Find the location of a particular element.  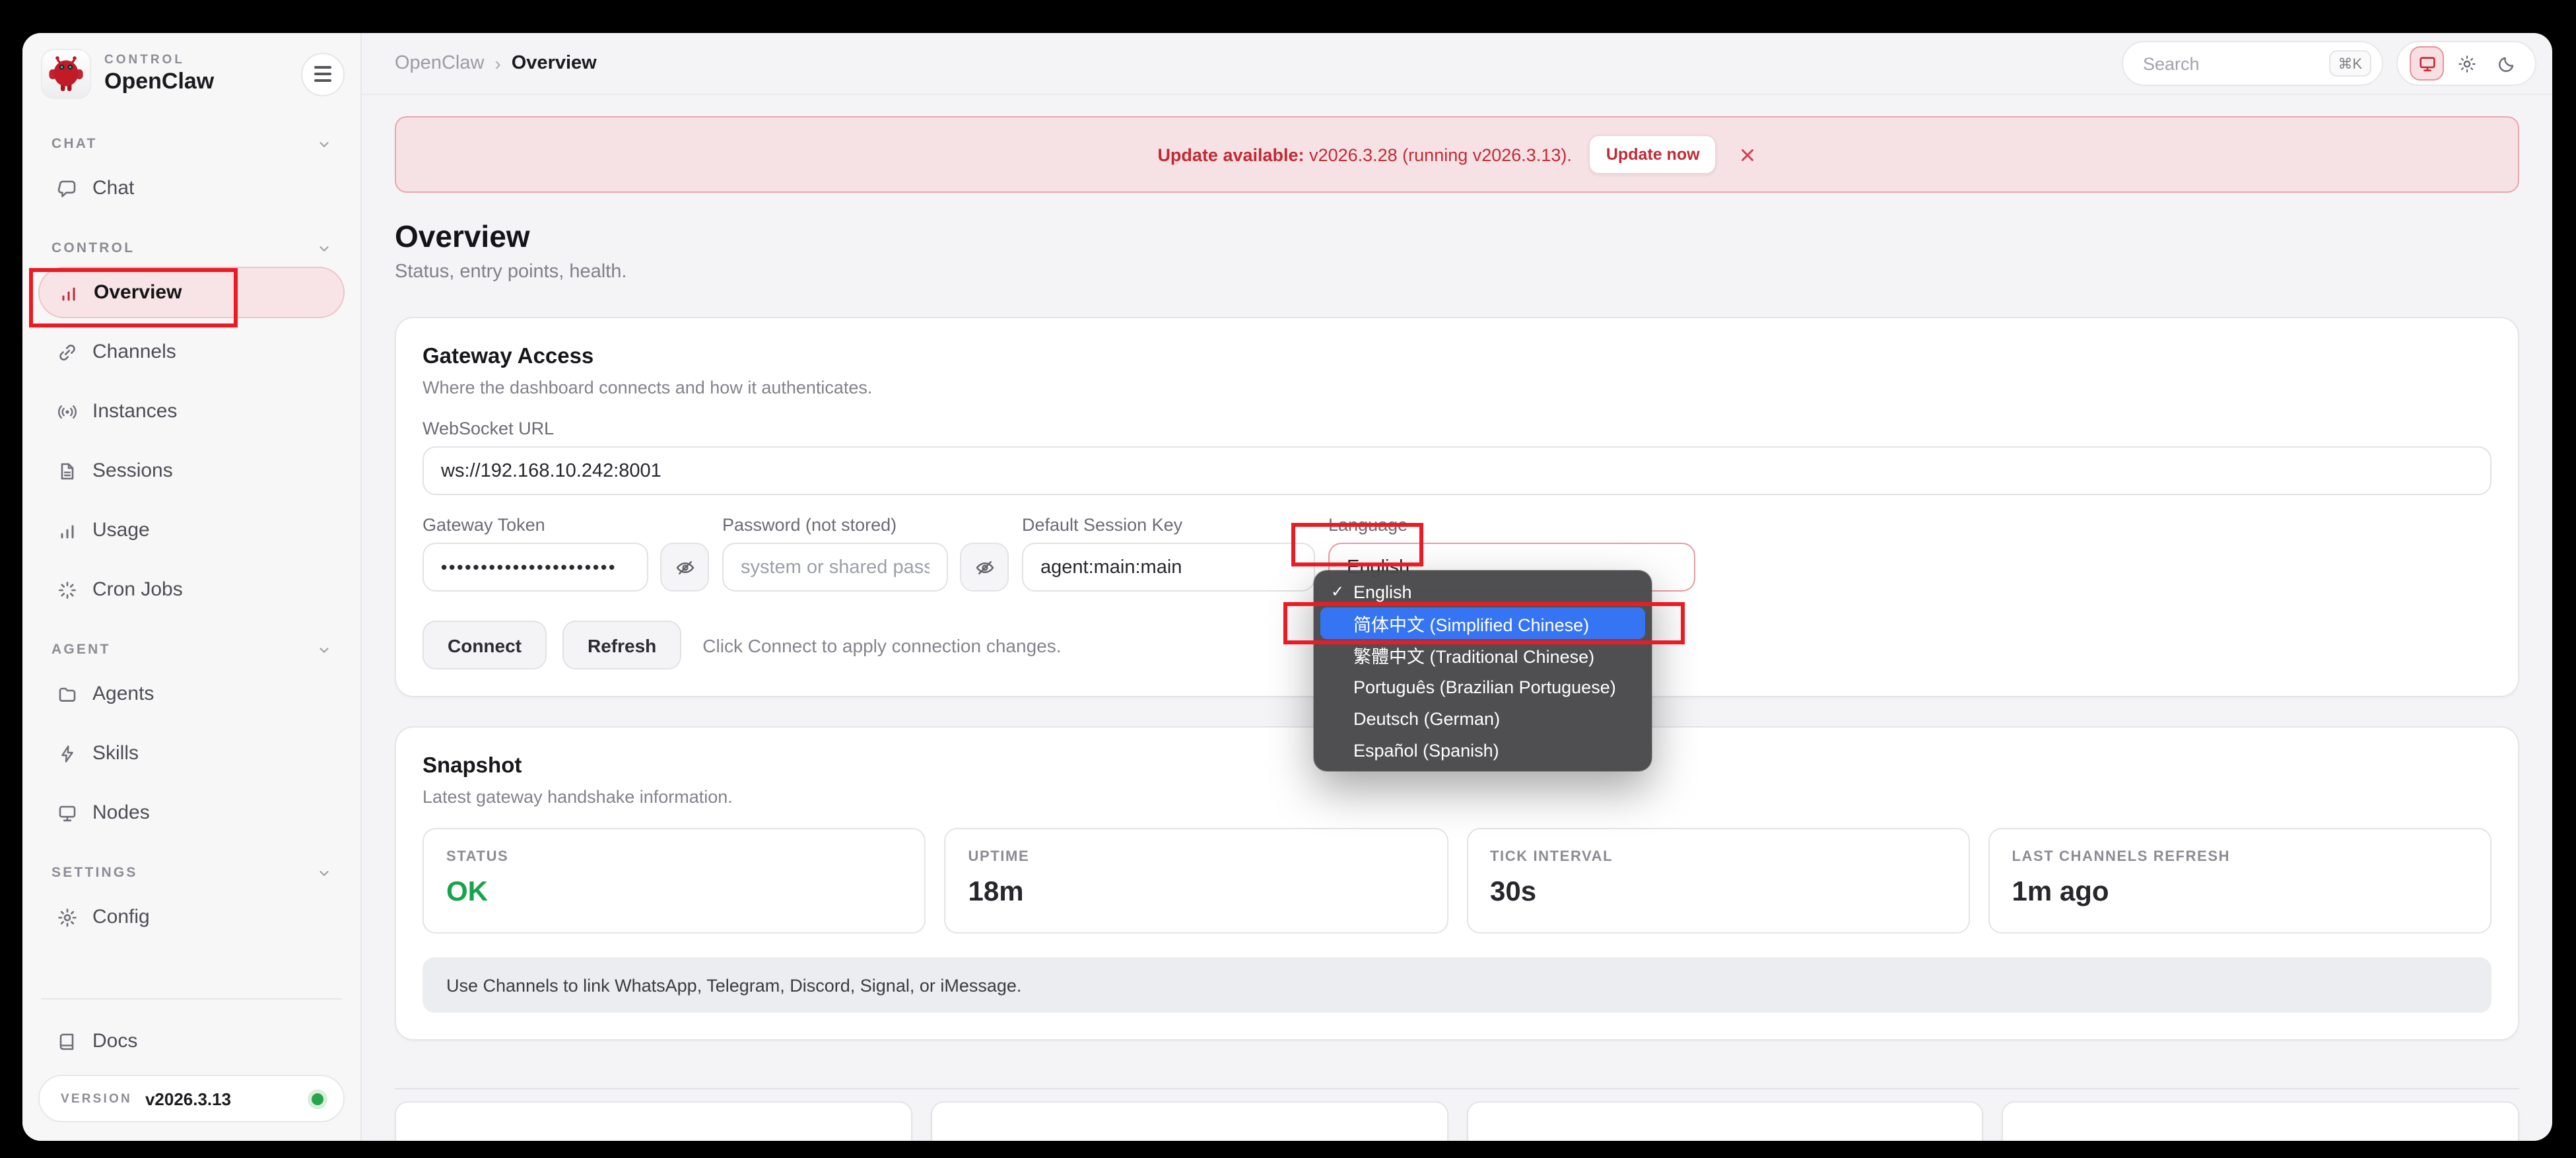

websocket-url-label: WebSocket URL is located at coordinates (489, 428).